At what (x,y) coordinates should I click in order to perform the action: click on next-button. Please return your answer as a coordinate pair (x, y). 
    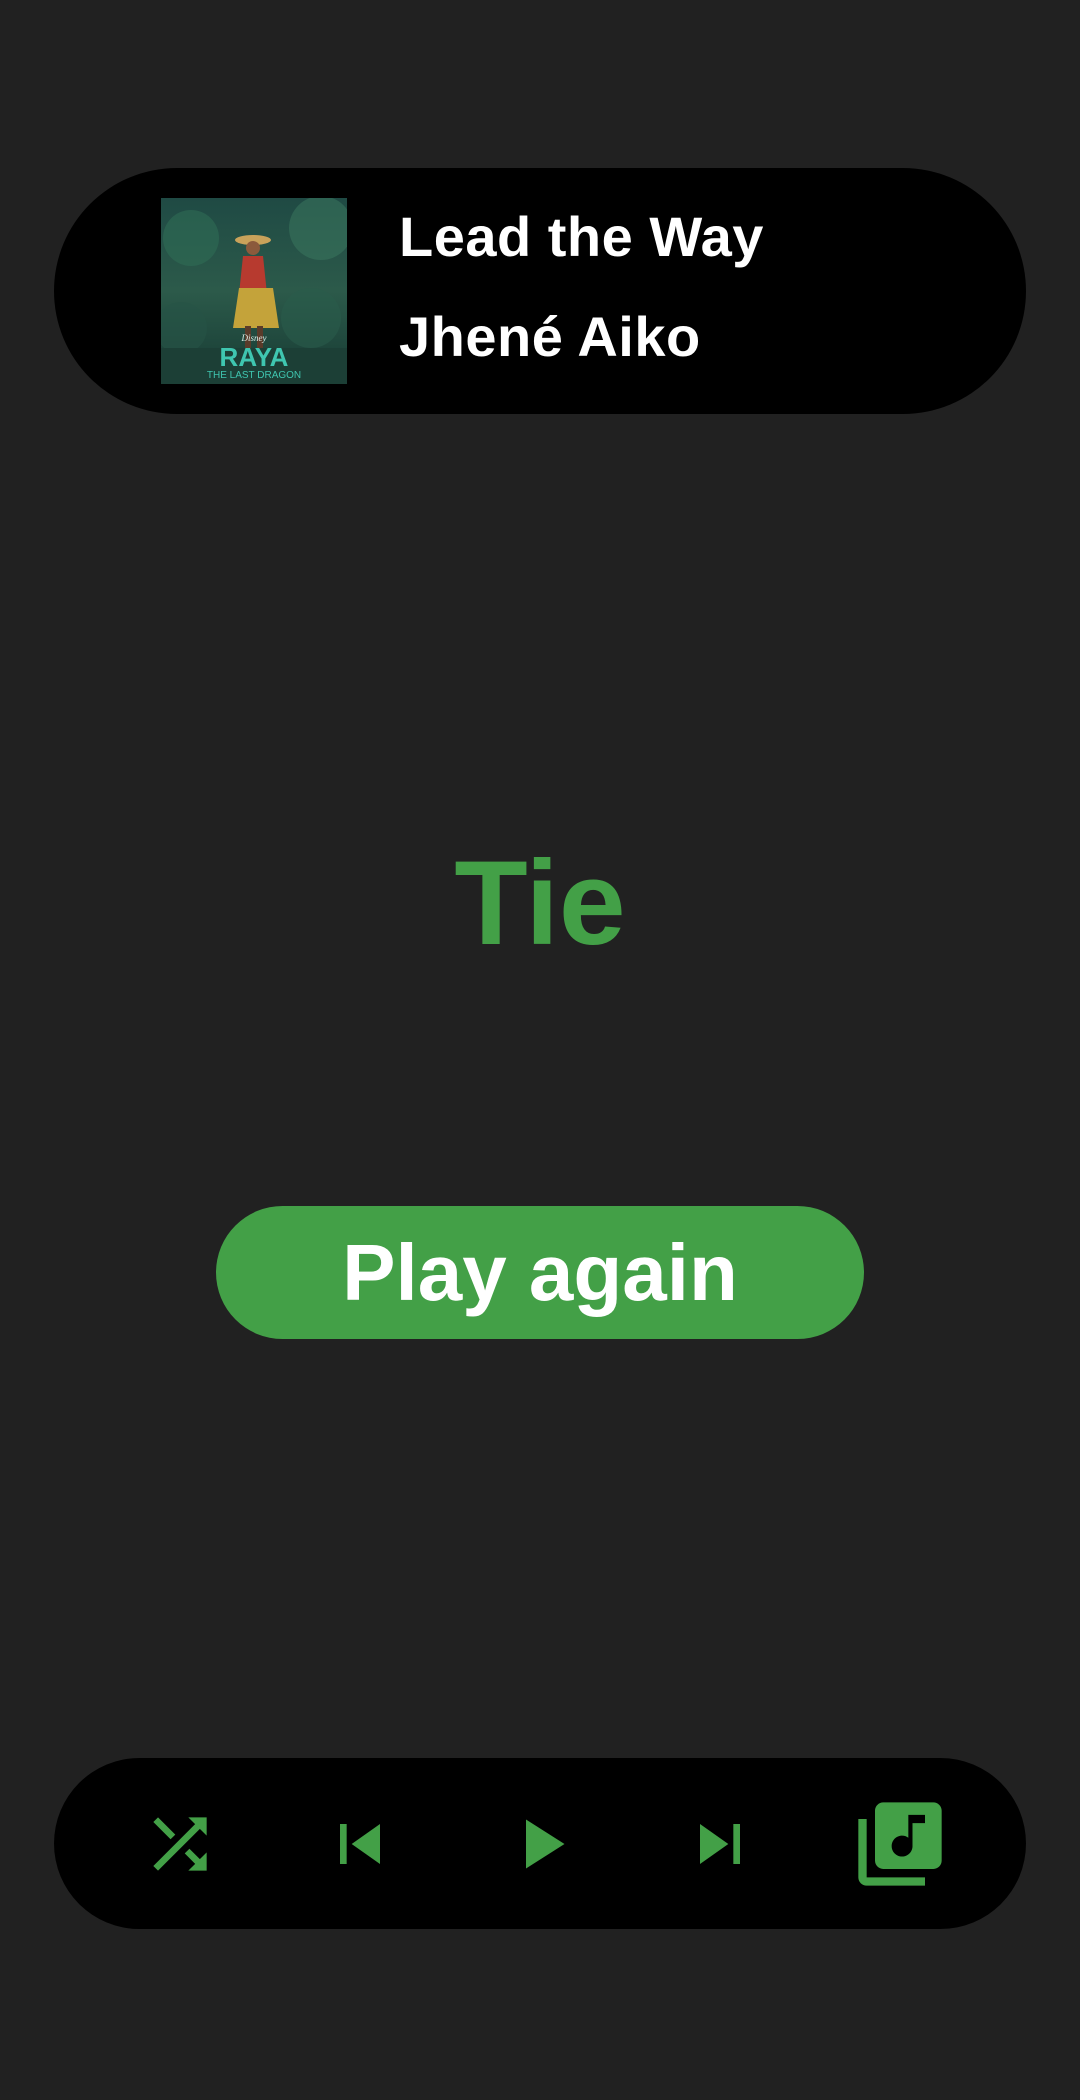
    Looking at the image, I should click on (720, 1844).